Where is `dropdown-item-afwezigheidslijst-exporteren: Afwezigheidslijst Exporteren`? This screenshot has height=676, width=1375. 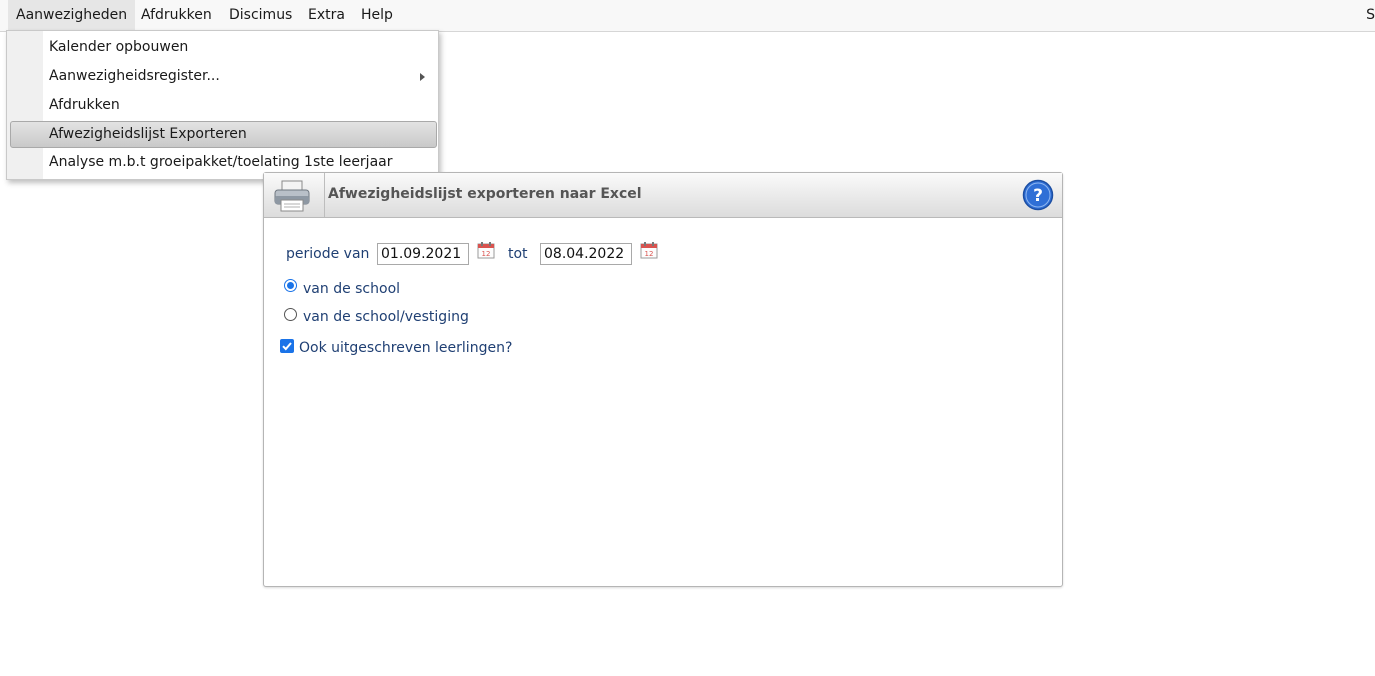 dropdown-item-afwezigheidslijst-exporteren: Afwezigheidslijst Exporteren is located at coordinates (223, 134).